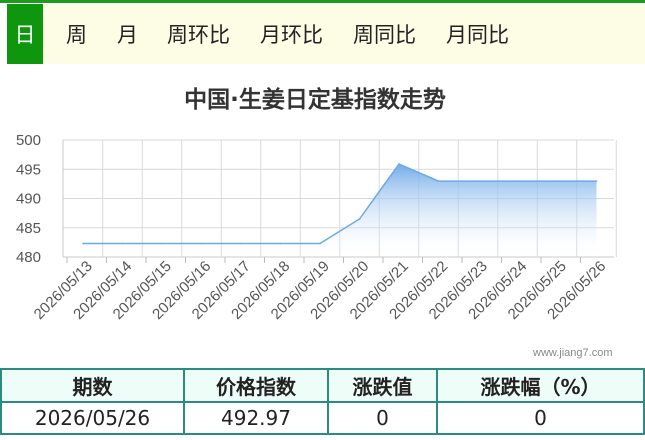 The width and height of the screenshot is (645, 440). I want to click on tab-week: 周, so click(76, 34).